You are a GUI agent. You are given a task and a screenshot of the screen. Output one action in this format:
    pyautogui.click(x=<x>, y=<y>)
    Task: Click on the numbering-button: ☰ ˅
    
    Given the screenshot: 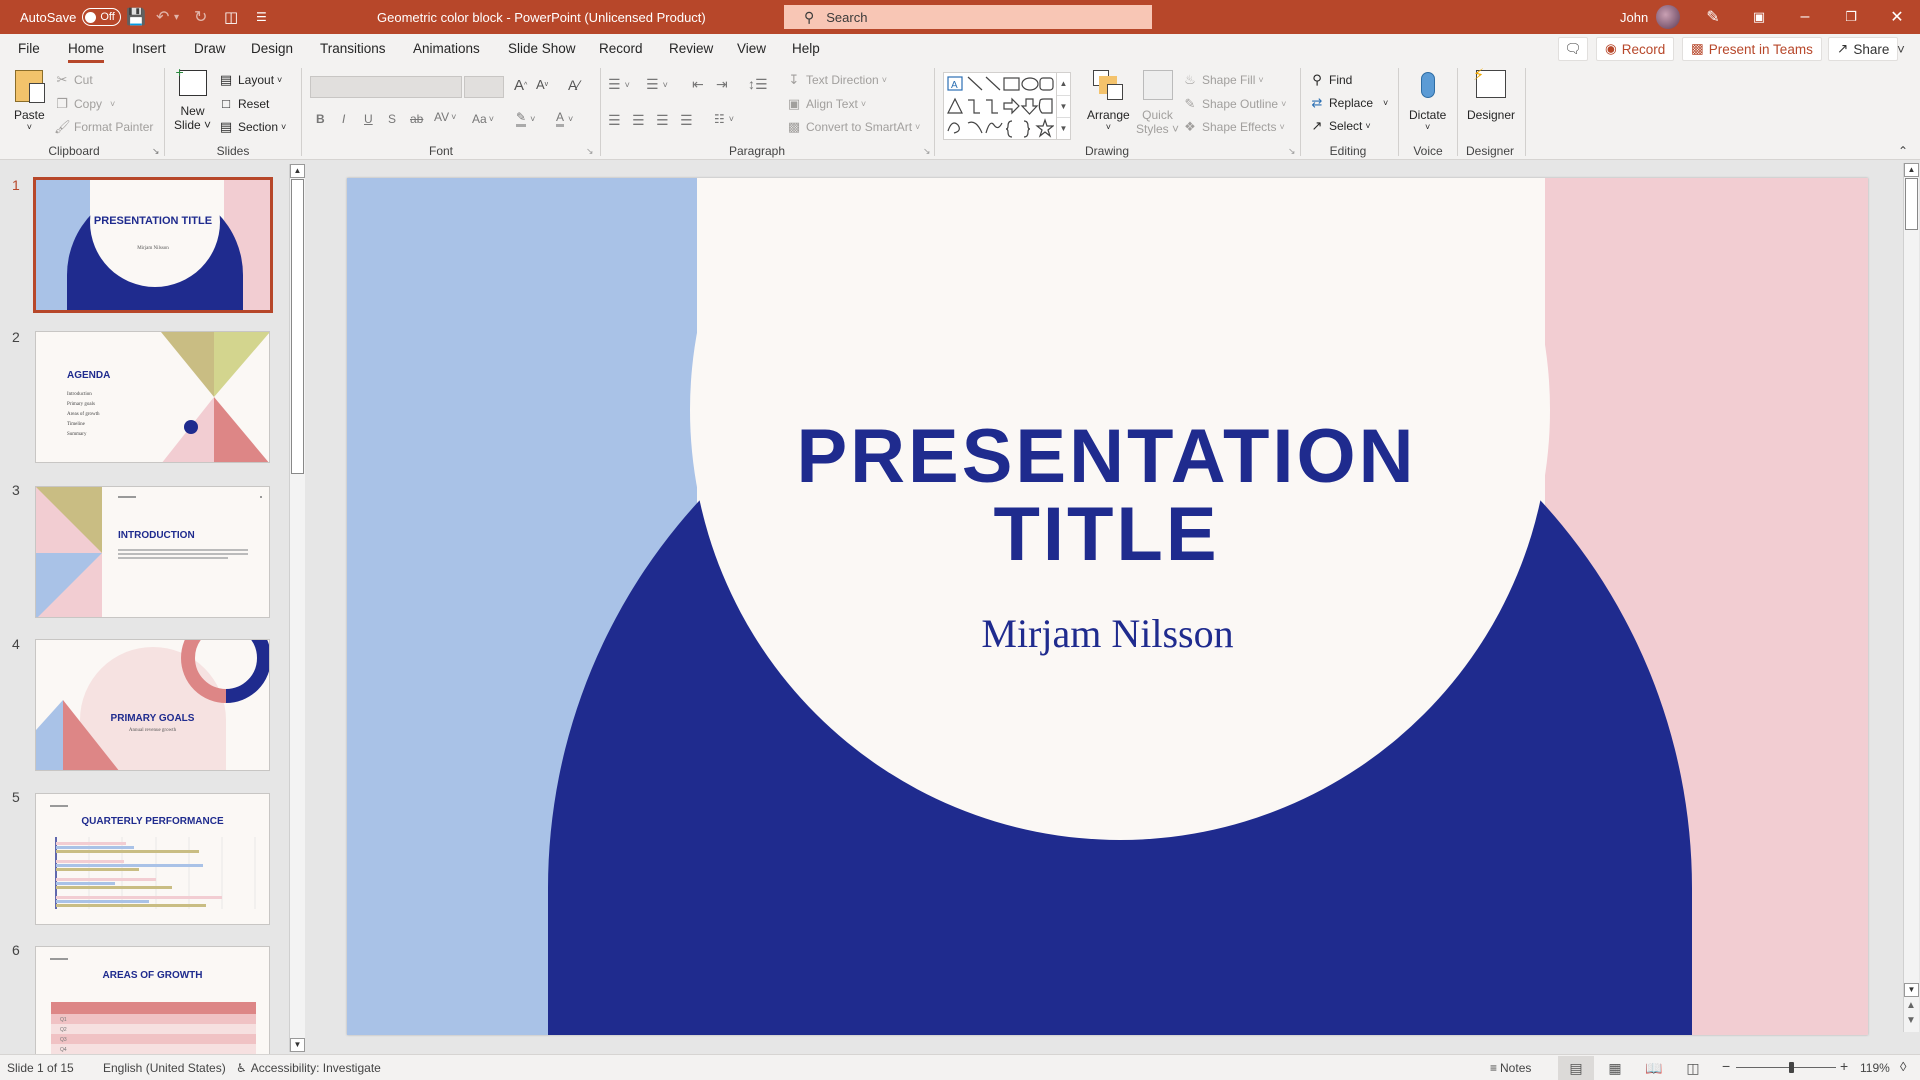 What is the action you would take?
    pyautogui.click(x=657, y=84)
    